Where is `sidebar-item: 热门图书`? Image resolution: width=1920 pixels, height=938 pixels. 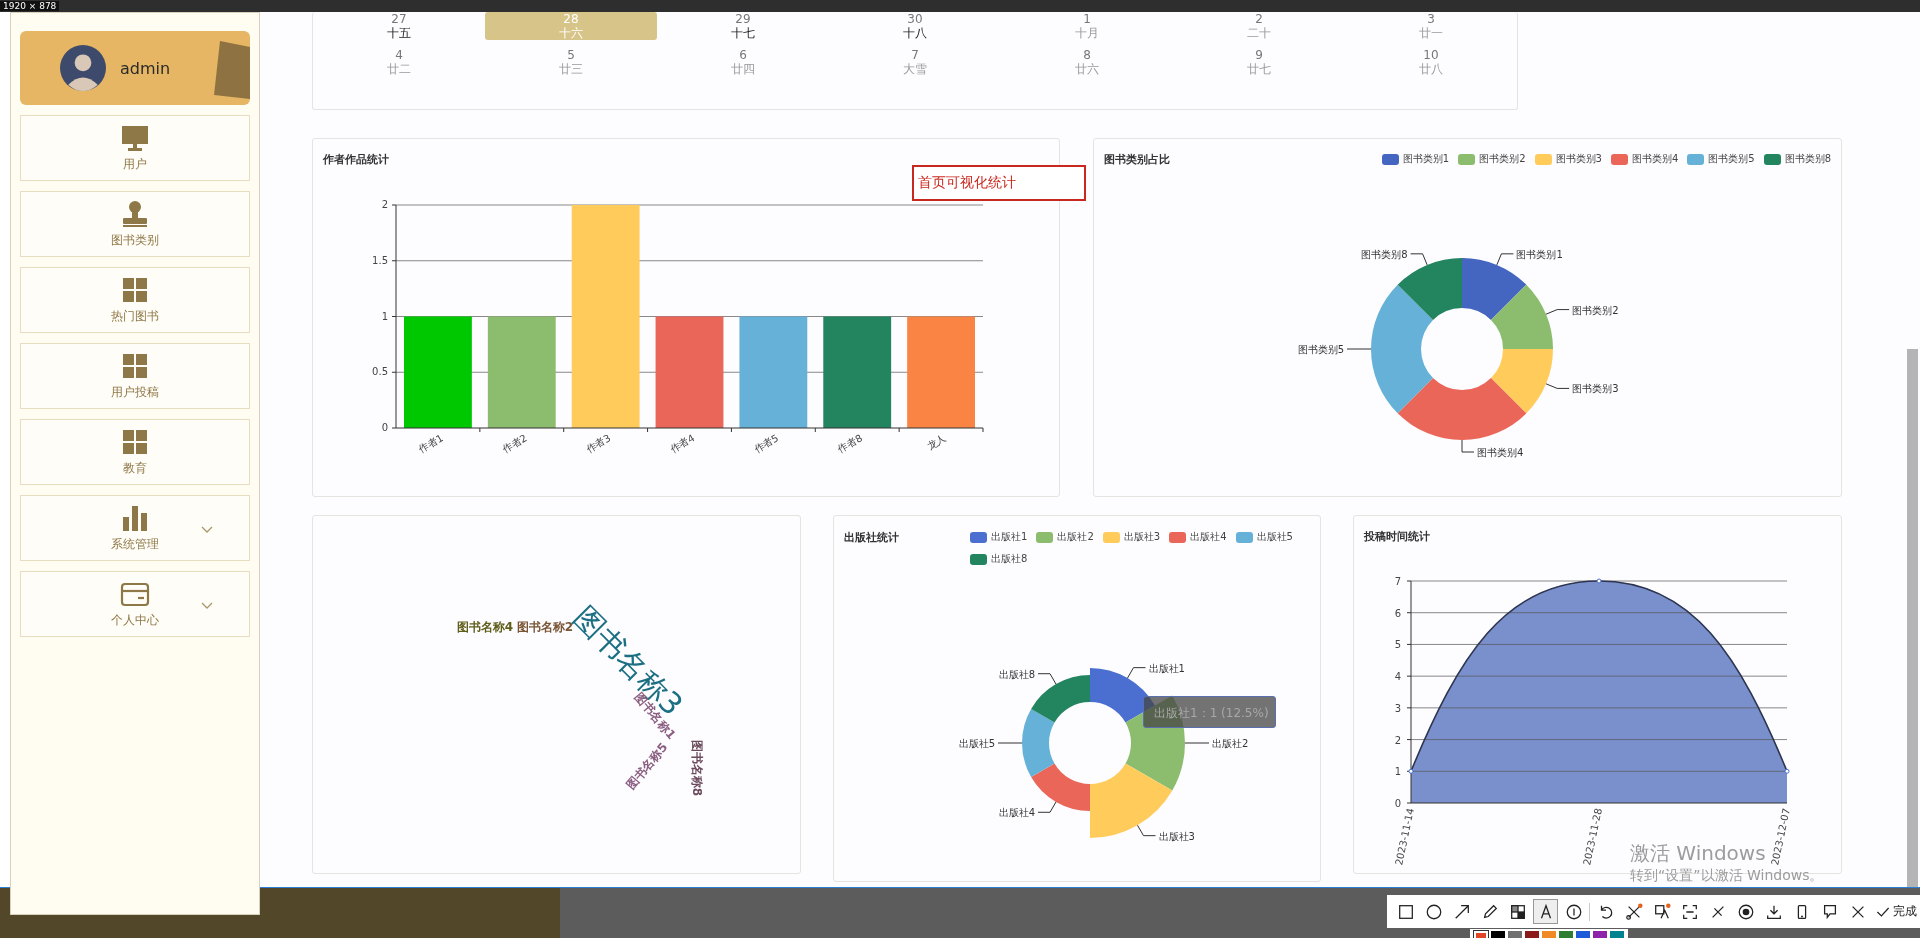 sidebar-item: 热门图书 is located at coordinates (135, 300).